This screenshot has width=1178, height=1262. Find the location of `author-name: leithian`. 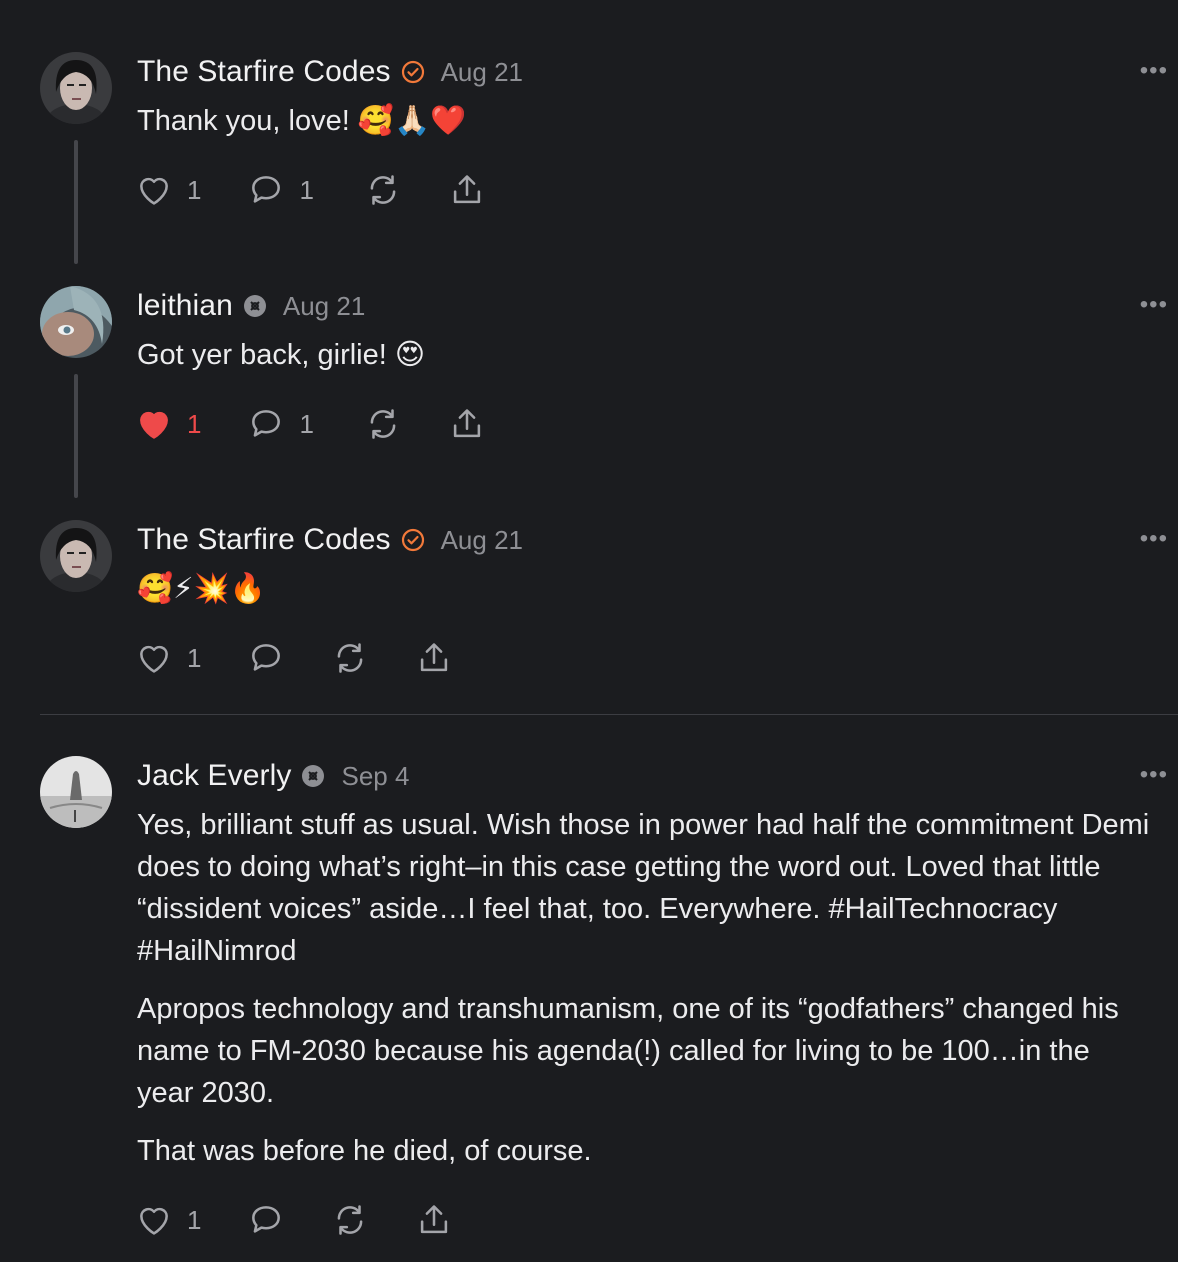

author-name: leithian is located at coordinates (185, 306).